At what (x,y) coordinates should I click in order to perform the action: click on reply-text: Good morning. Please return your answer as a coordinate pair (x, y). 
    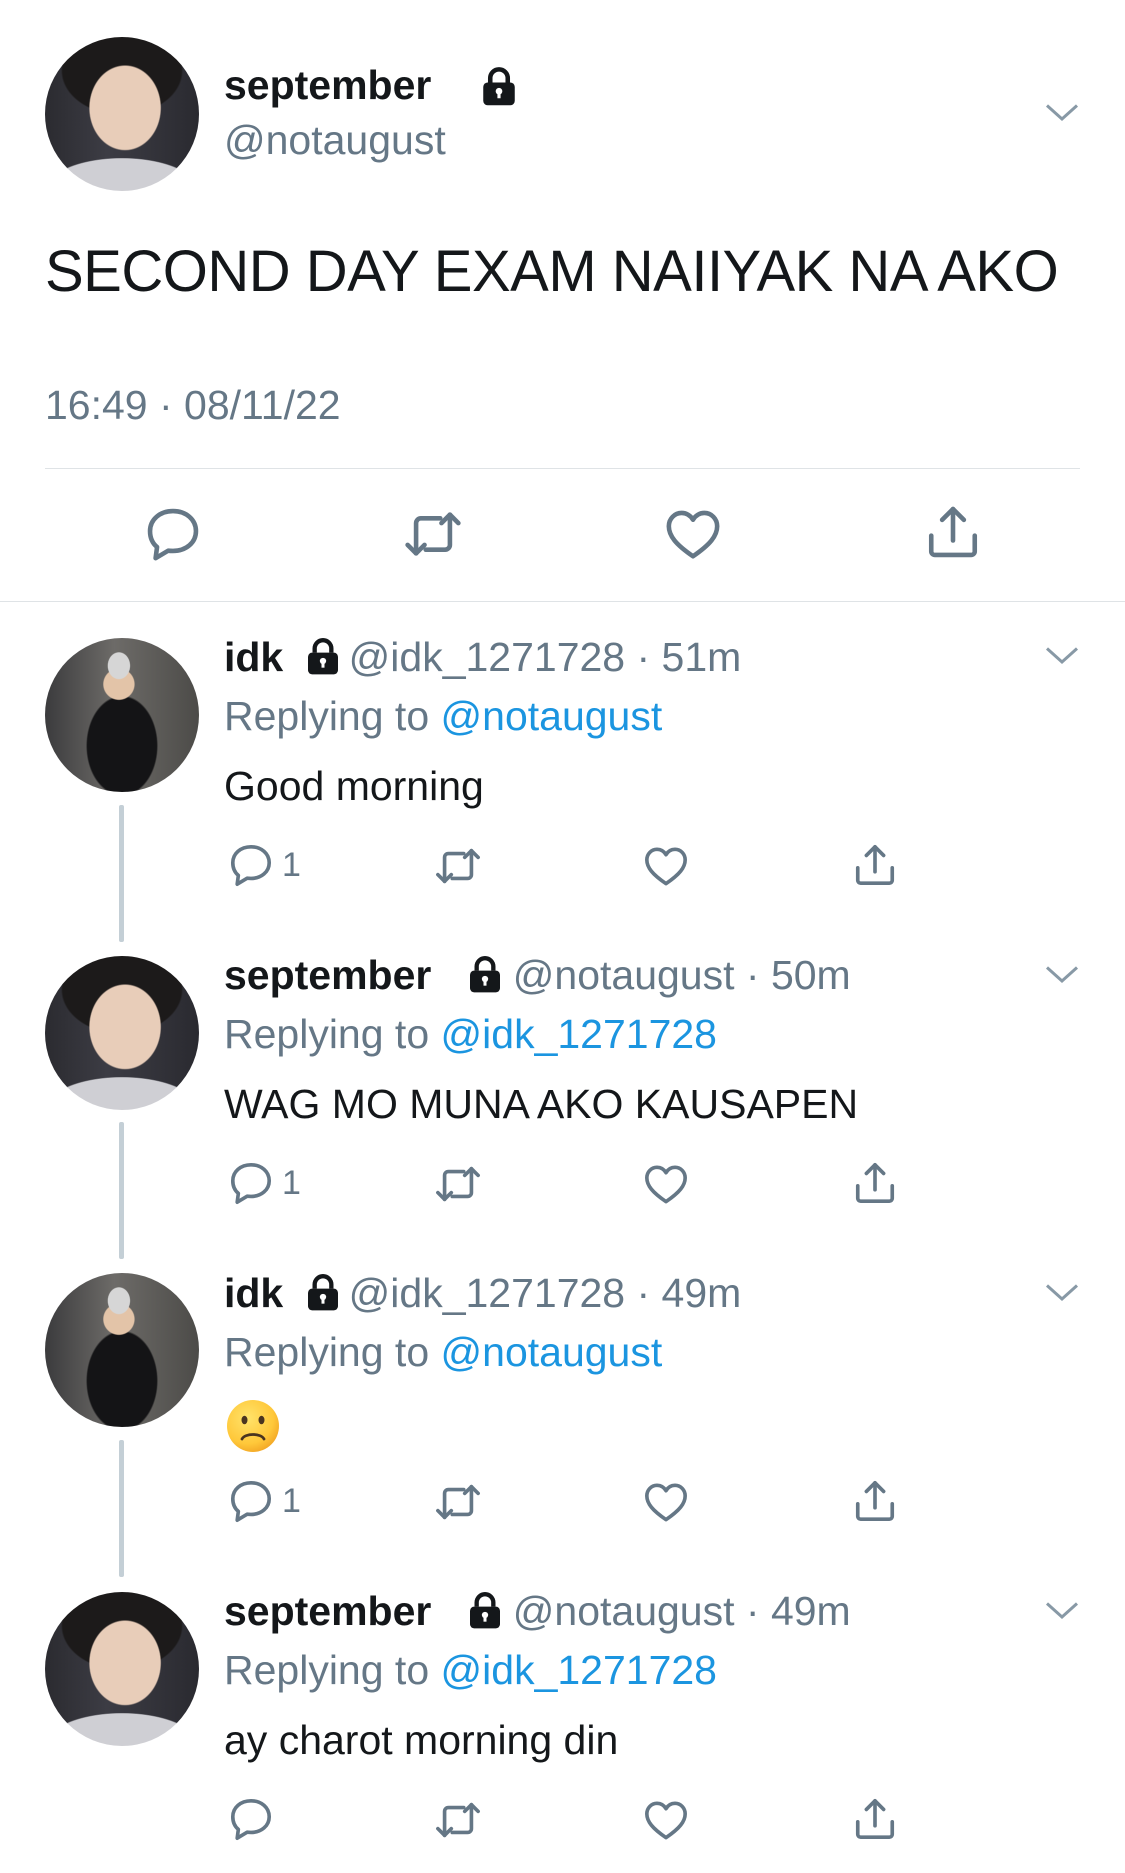
    Looking at the image, I should click on (354, 786).